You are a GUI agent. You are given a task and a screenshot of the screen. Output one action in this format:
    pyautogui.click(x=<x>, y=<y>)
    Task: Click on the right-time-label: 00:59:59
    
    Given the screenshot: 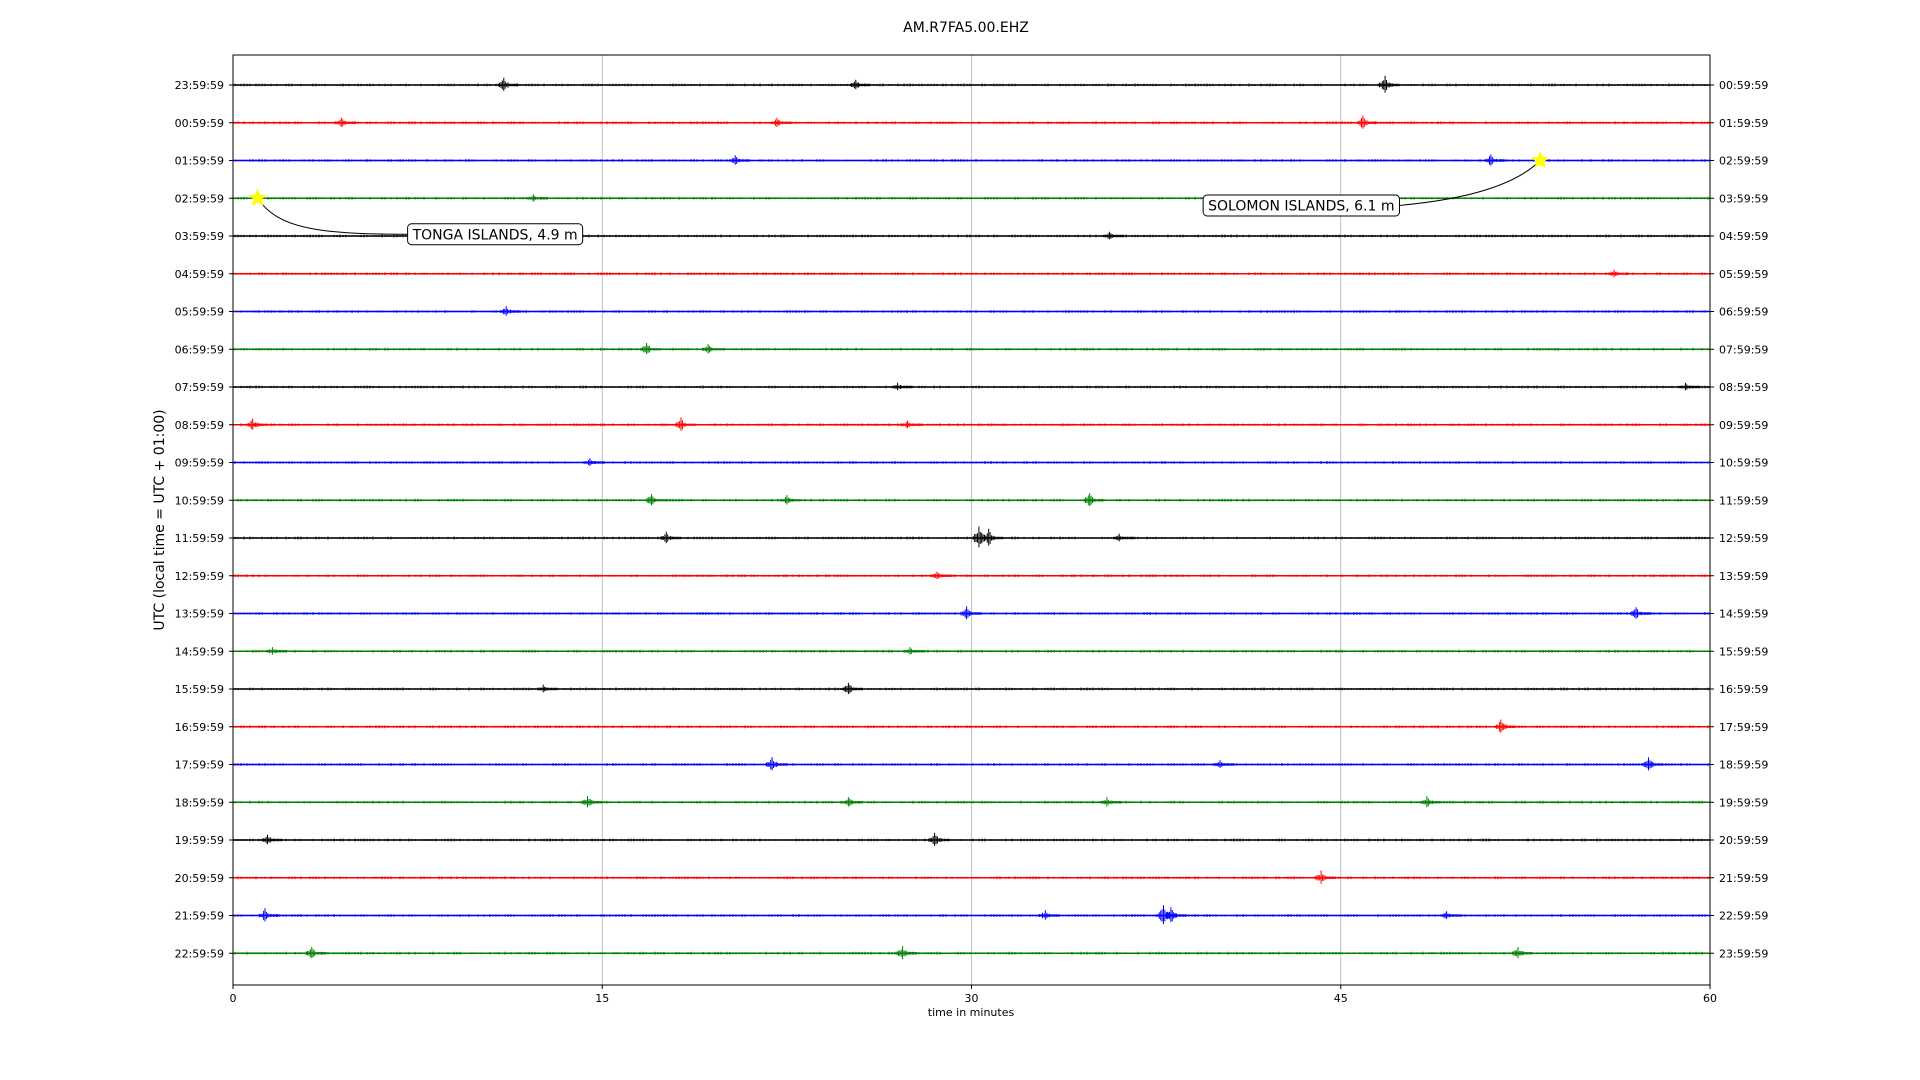 What is the action you would take?
    pyautogui.click(x=1743, y=85)
    